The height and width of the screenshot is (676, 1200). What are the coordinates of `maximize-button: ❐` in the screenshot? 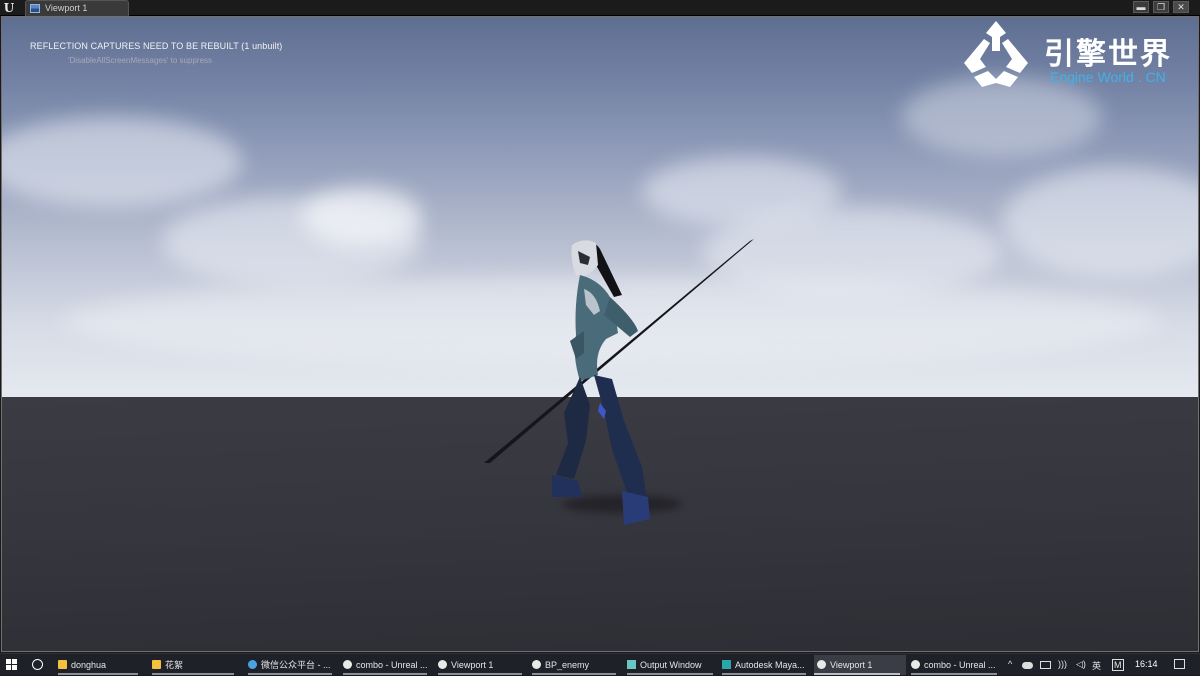 It's located at (1161, 7).